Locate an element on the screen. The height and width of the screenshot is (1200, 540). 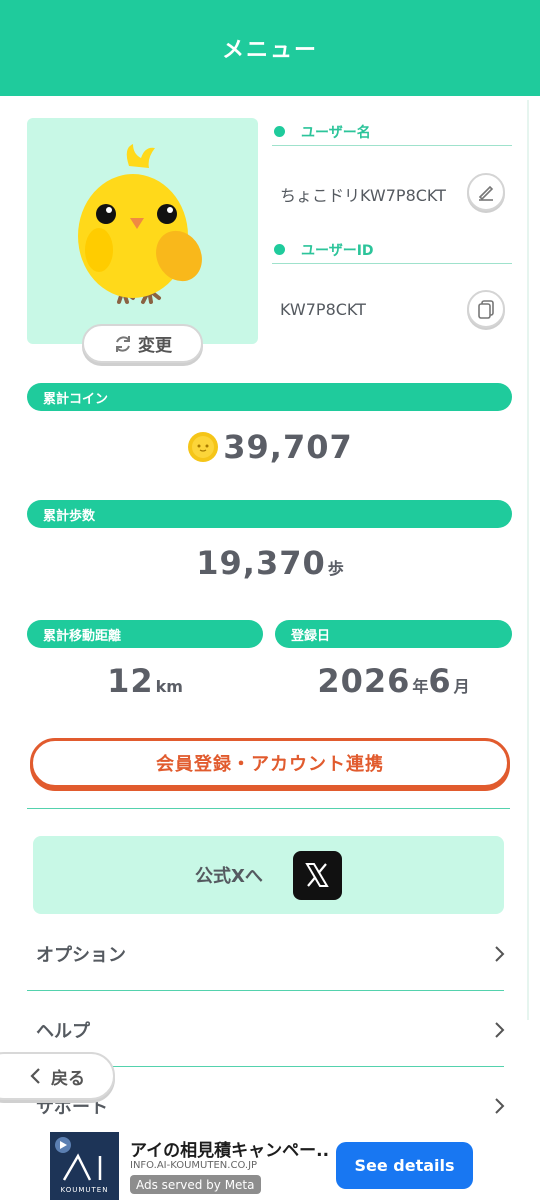
official-x-link: 公式Xへ is located at coordinates (268, 875).